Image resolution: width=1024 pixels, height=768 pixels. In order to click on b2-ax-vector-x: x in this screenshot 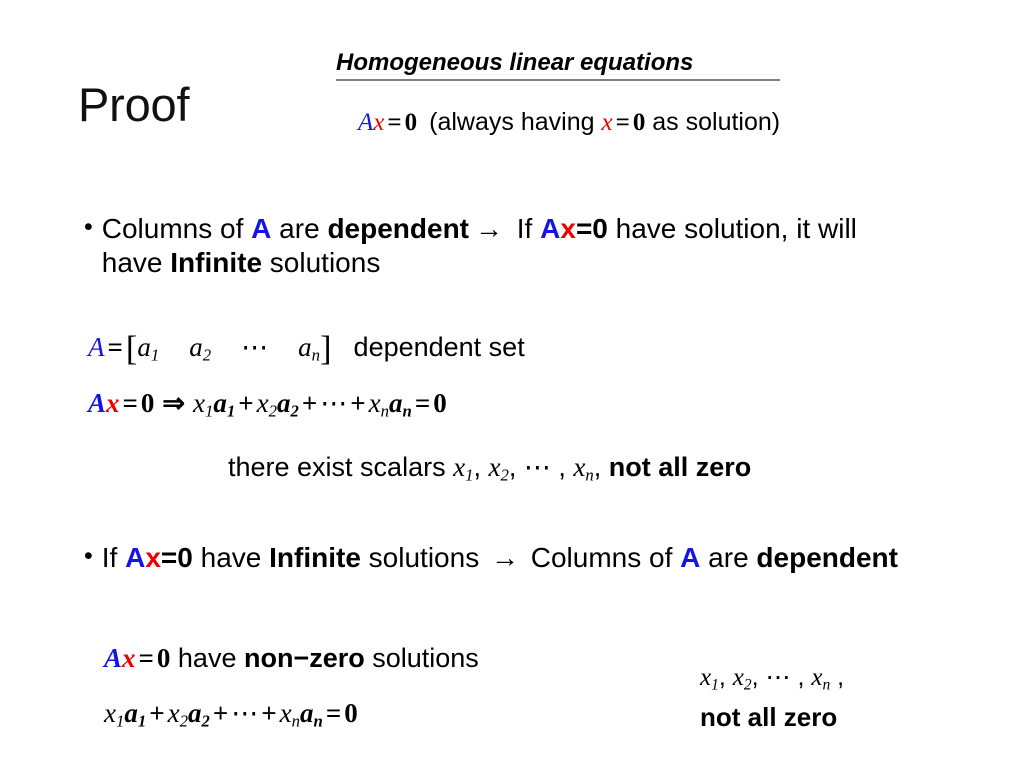, I will do `click(153, 557)`.